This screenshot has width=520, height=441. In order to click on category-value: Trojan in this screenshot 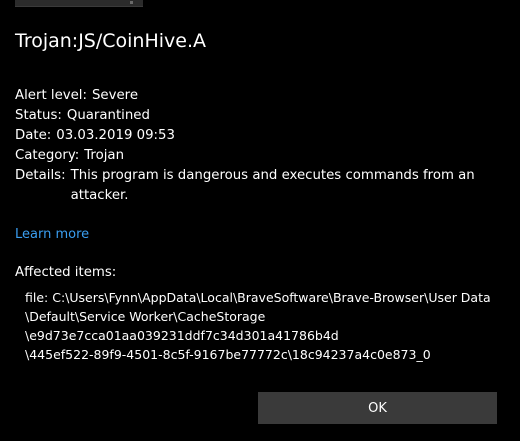, I will do `click(104, 155)`.